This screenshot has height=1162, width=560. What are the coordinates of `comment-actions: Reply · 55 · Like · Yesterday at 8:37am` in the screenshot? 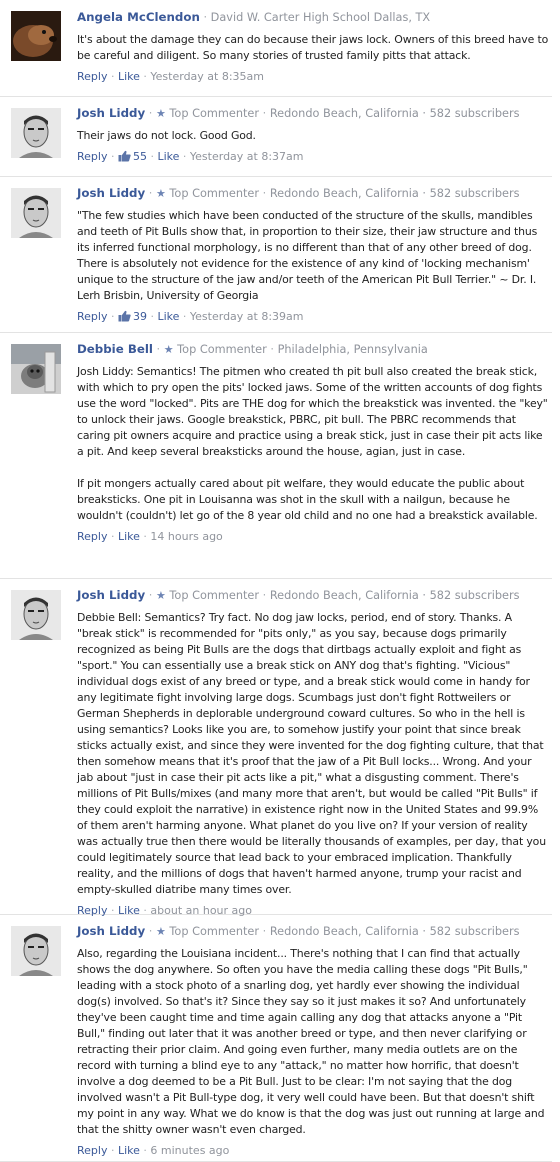 It's located at (313, 157).